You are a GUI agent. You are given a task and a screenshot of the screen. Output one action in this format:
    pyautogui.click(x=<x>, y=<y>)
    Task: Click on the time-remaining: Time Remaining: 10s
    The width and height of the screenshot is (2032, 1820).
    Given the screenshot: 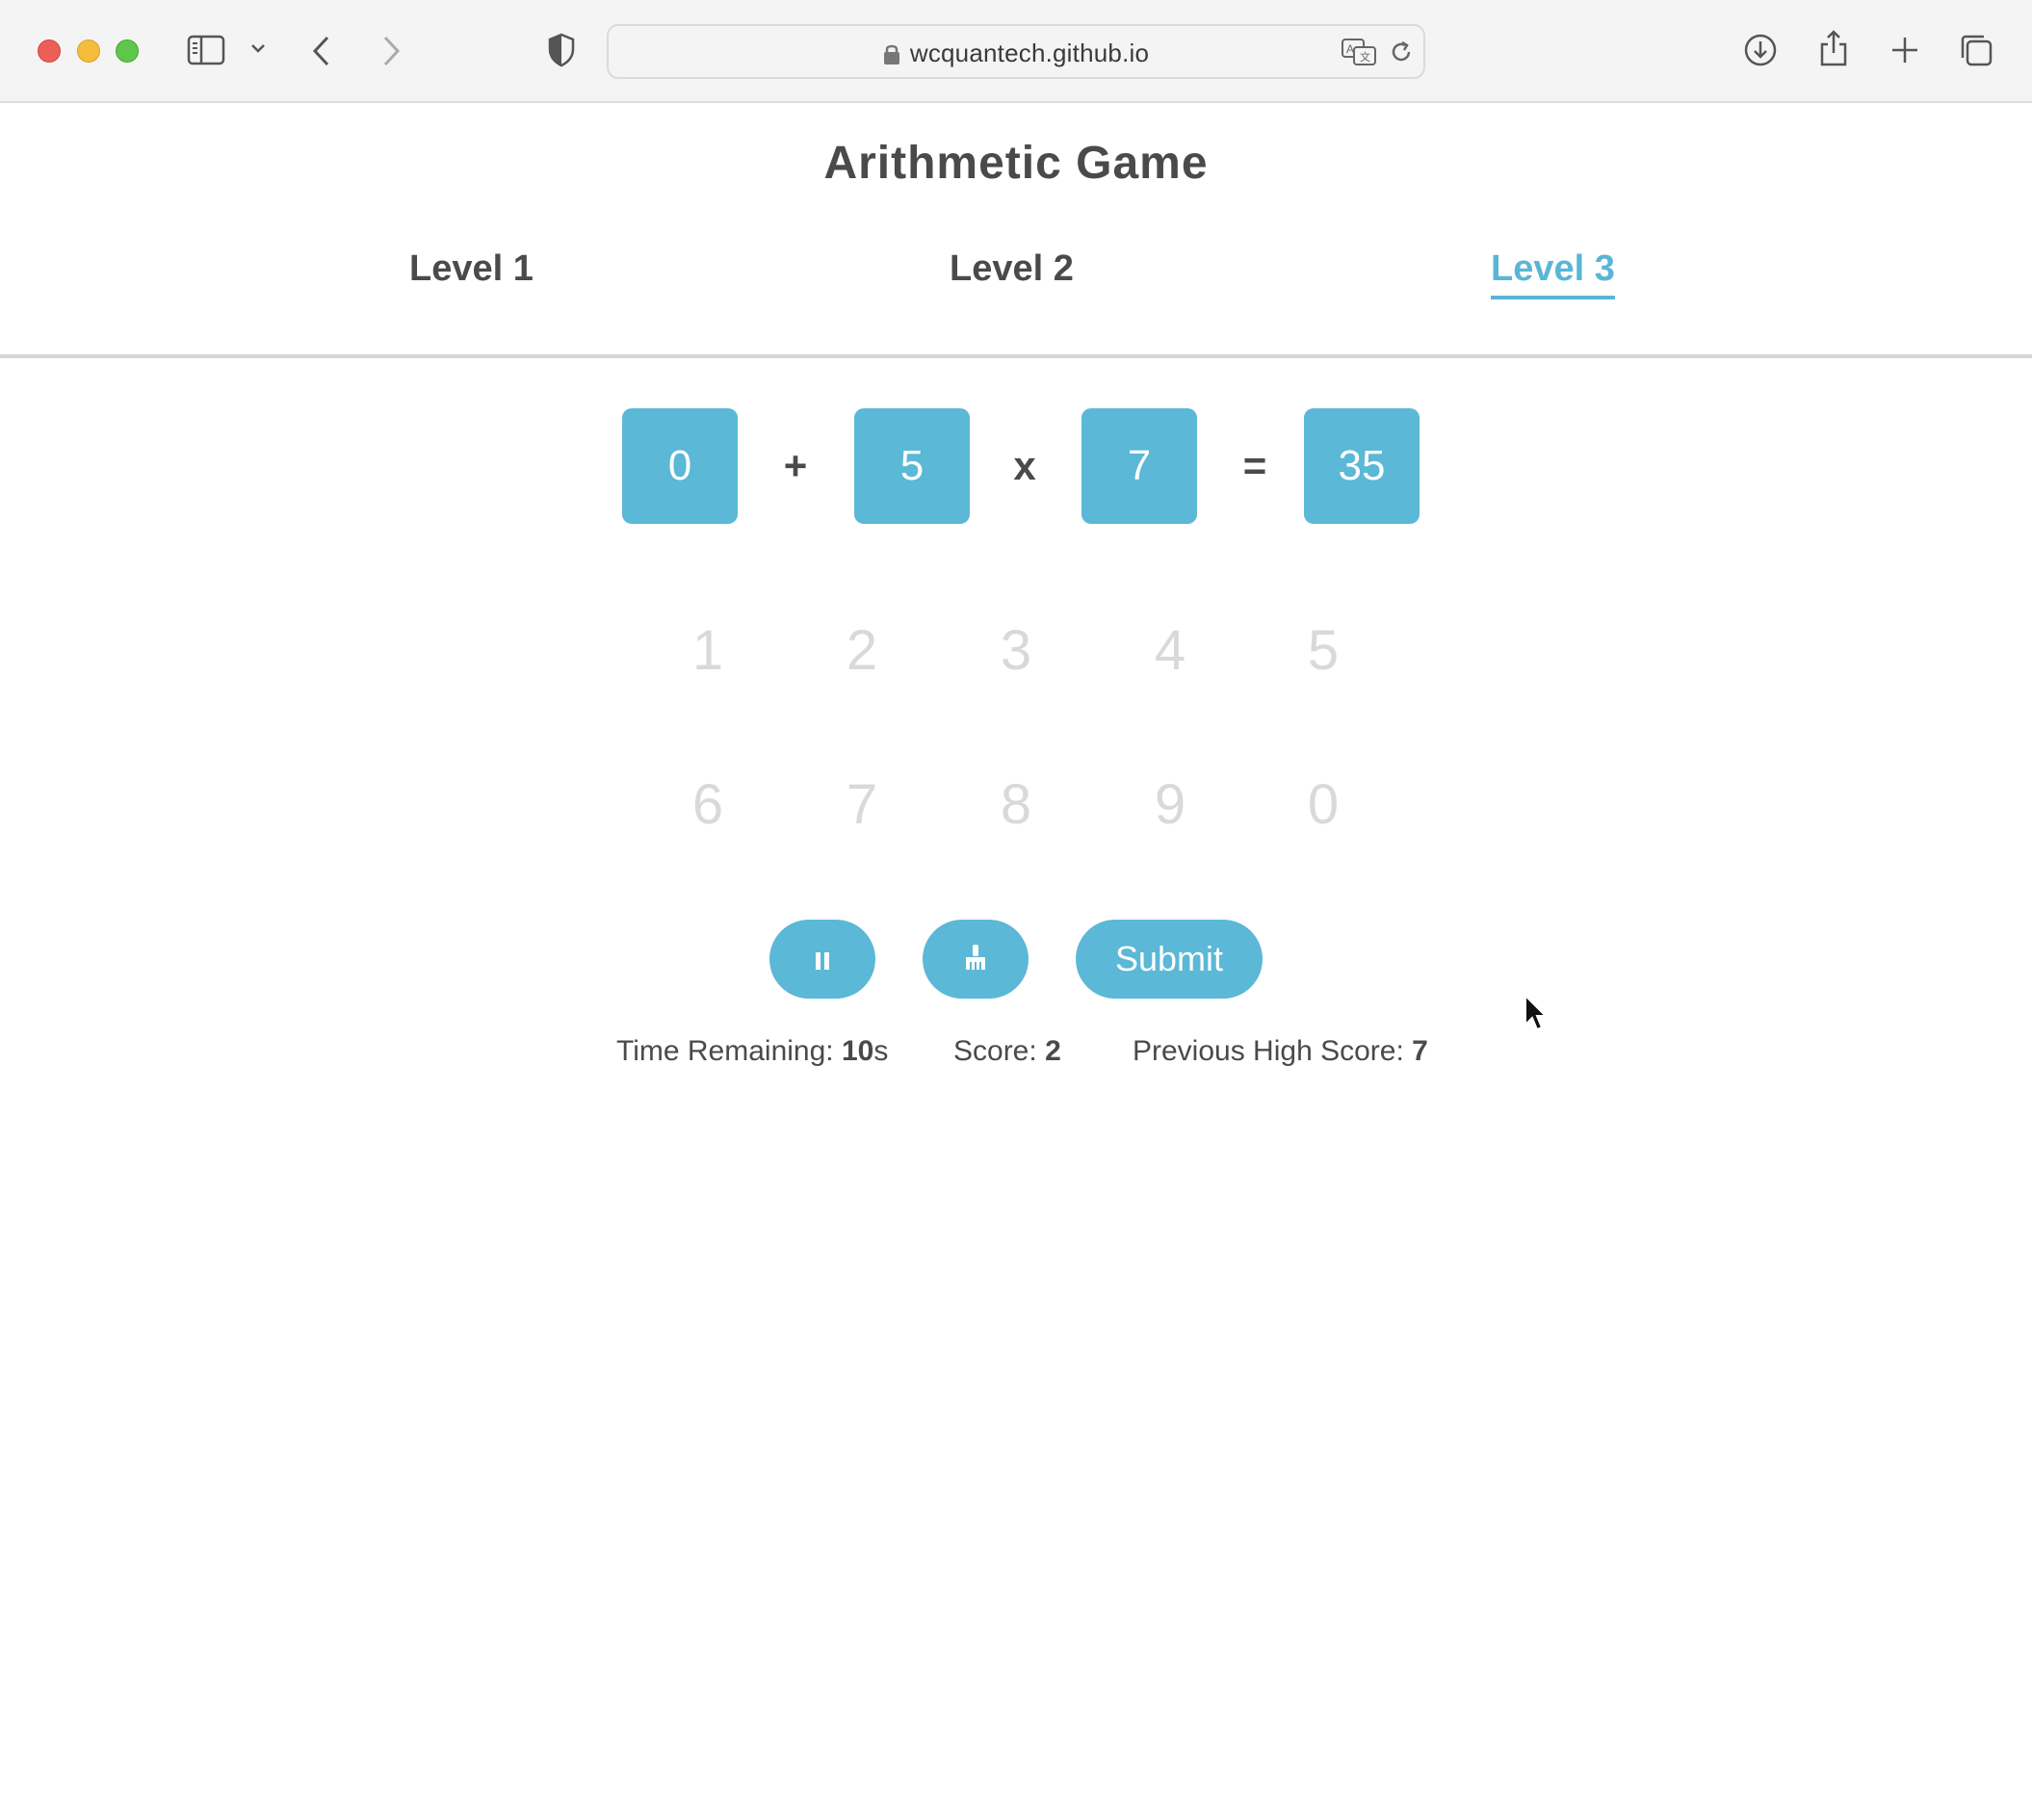 What is the action you would take?
    pyautogui.click(x=752, y=1054)
    